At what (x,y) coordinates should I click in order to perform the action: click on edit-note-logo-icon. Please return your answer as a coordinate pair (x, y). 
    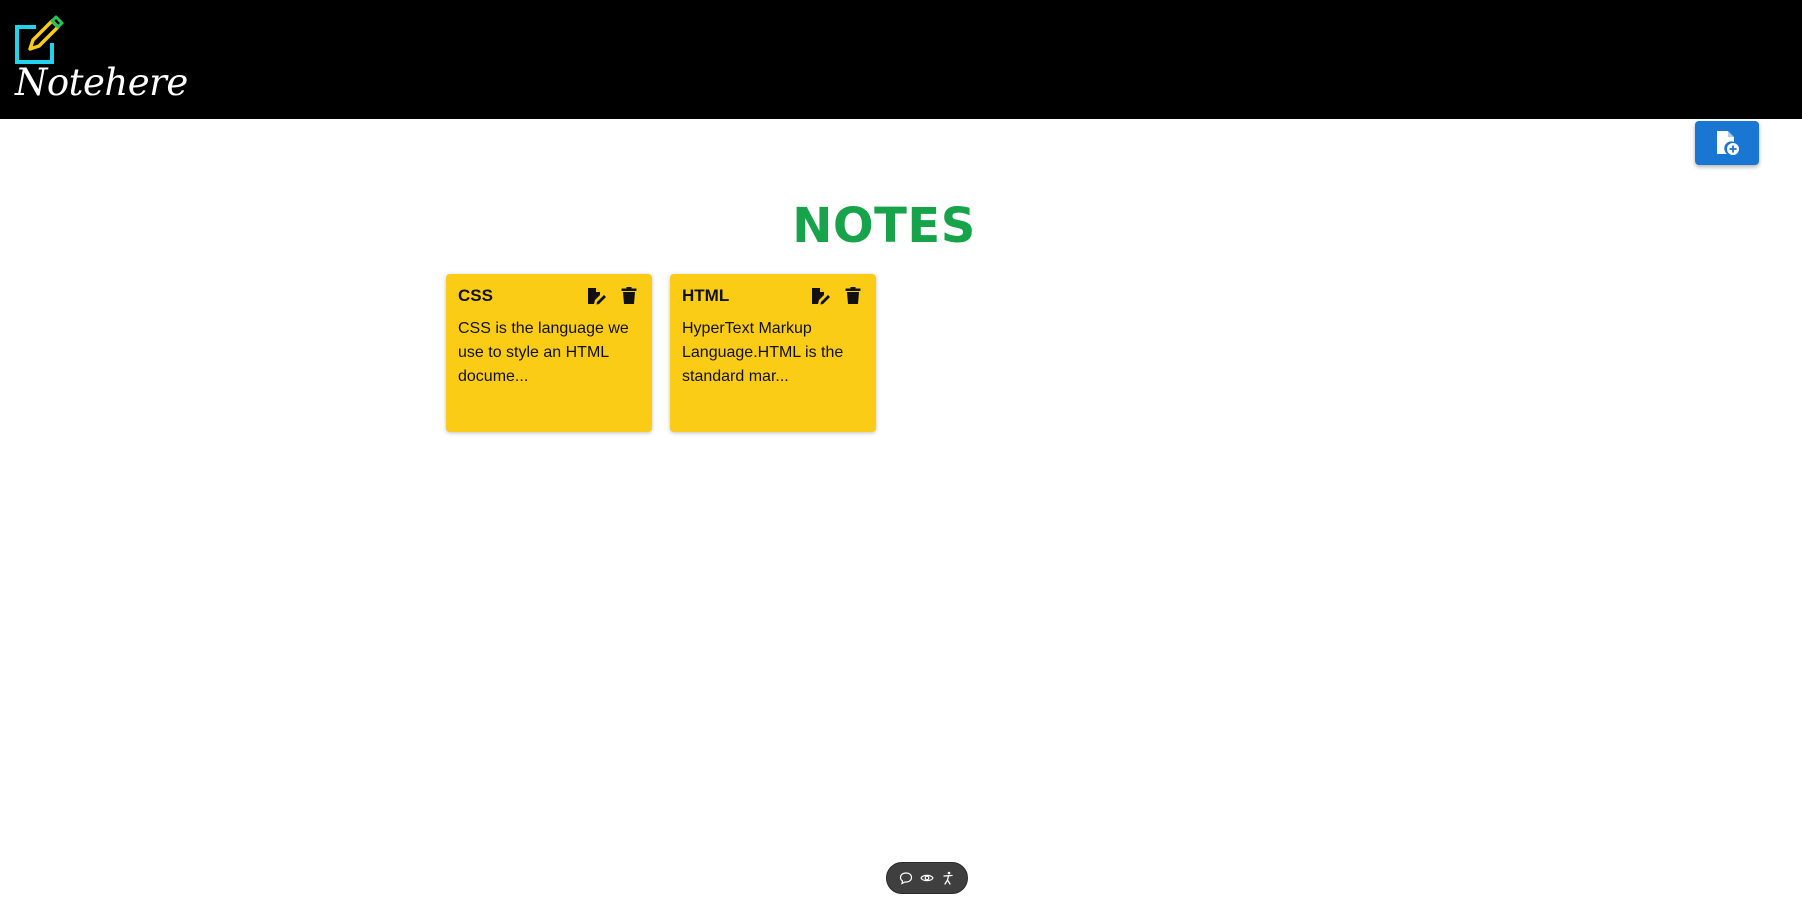
    Looking at the image, I should click on (39, 39).